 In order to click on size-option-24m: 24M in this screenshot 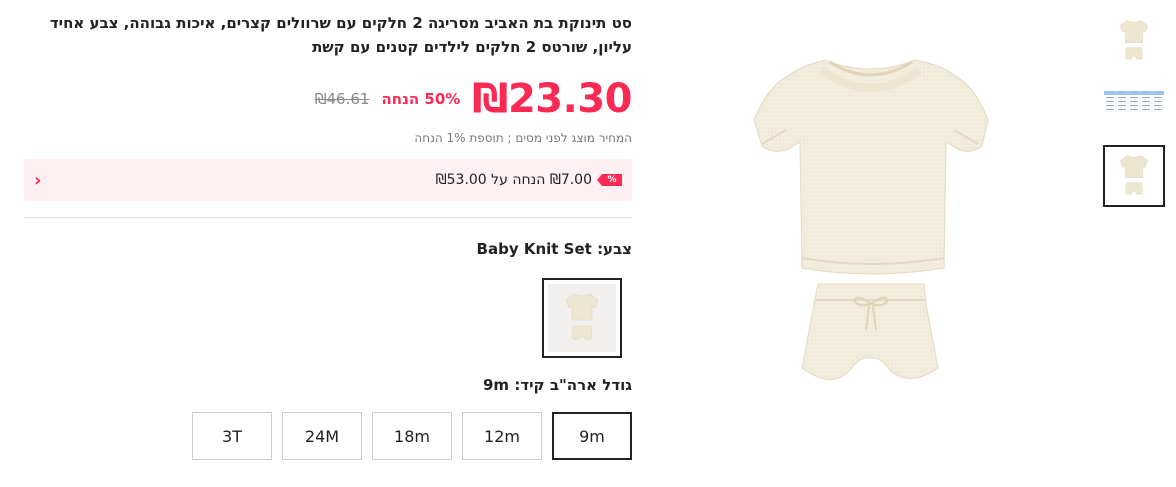, I will do `click(322, 436)`.